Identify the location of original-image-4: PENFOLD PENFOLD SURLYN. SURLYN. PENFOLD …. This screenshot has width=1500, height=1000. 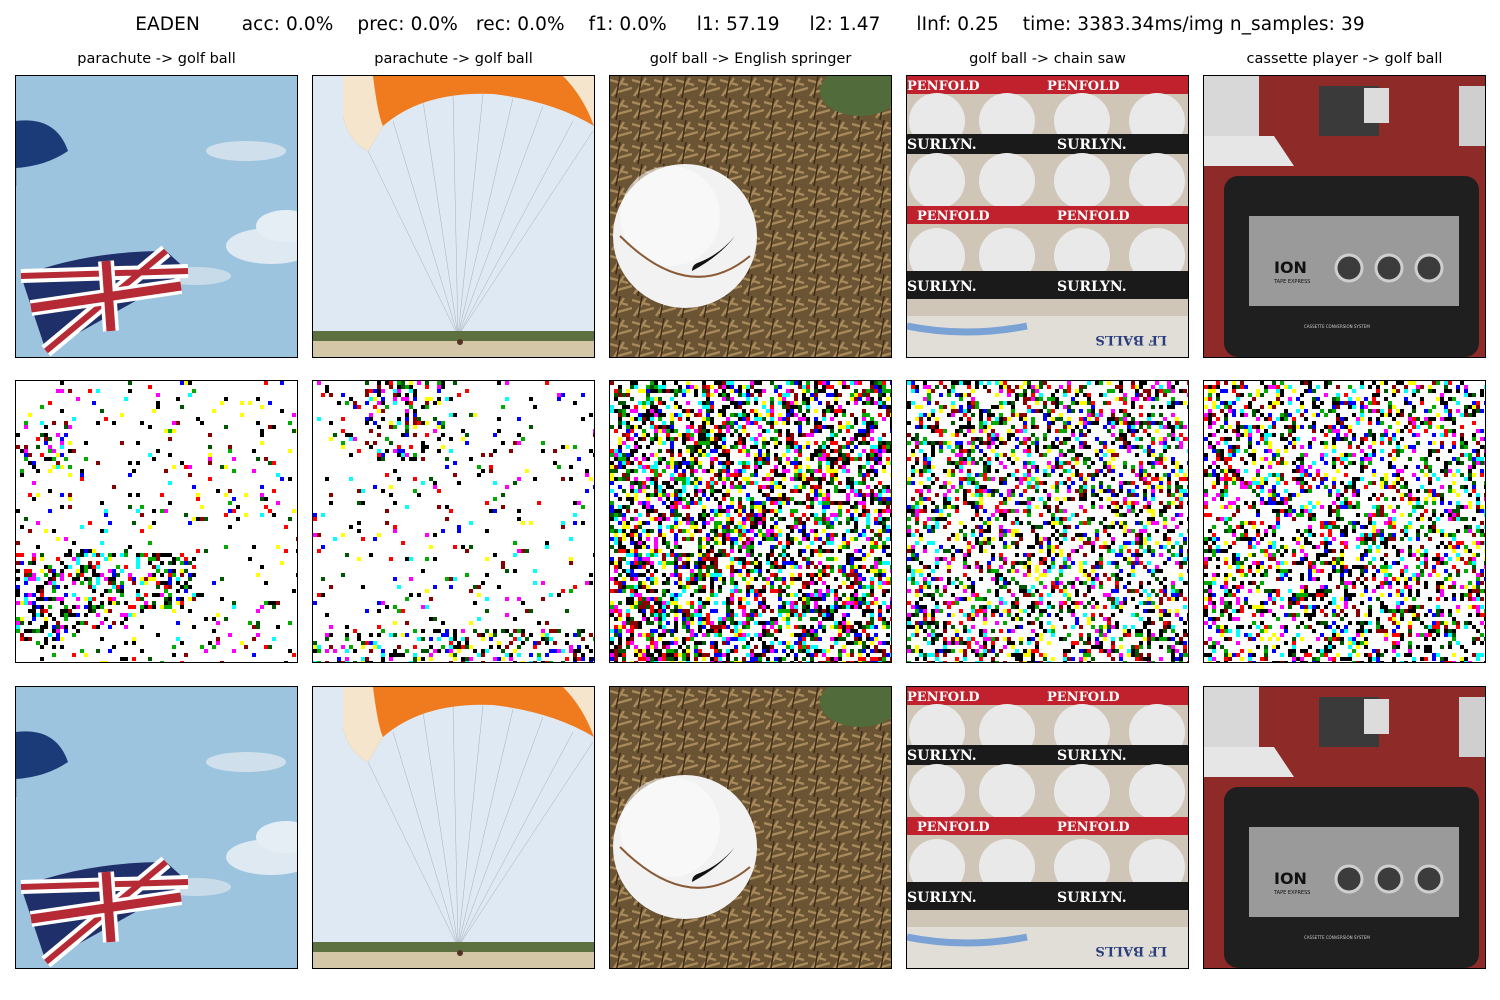
(1047, 216).